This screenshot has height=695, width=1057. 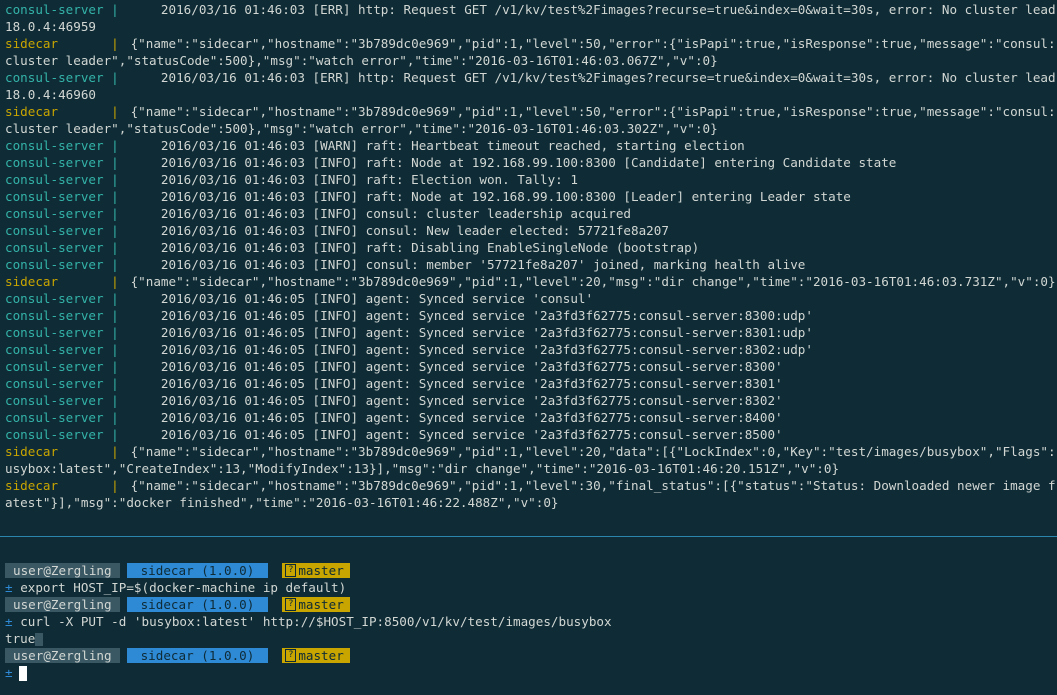 What do you see at coordinates (530, 638) in the screenshot?
I see `command-output: true` at bounding box center [530, 638].